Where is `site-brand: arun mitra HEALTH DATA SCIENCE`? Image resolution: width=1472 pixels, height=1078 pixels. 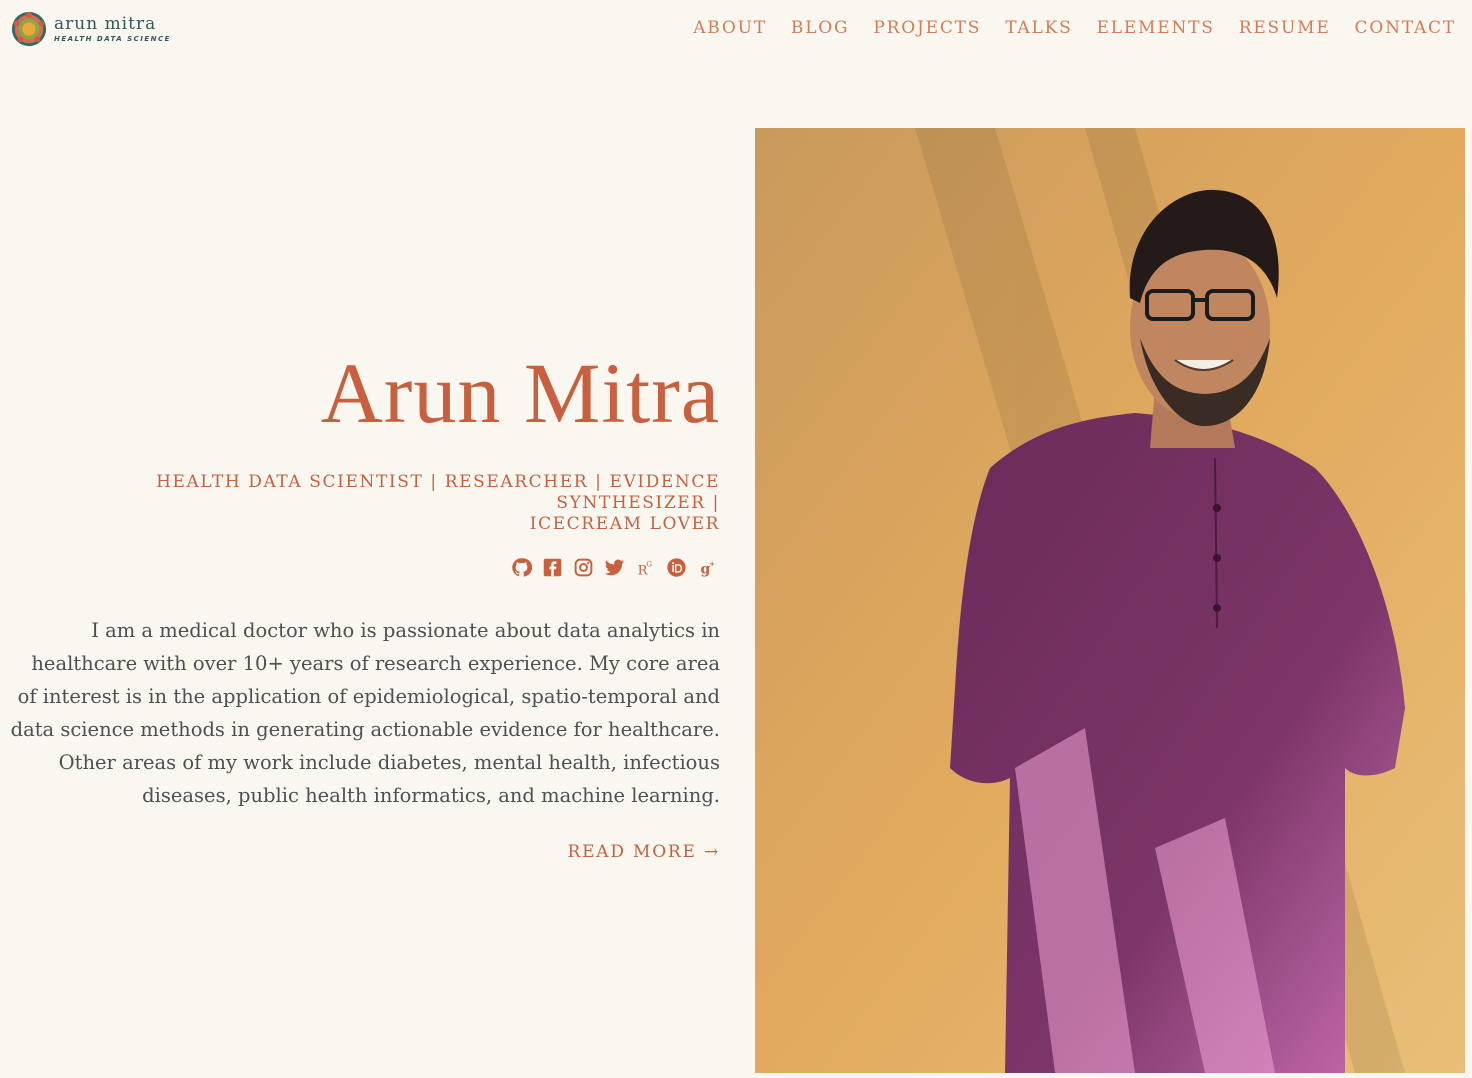 site-brand: arun mitra HEALTH DATA SCIENCE is located at coordinates (90, 29).